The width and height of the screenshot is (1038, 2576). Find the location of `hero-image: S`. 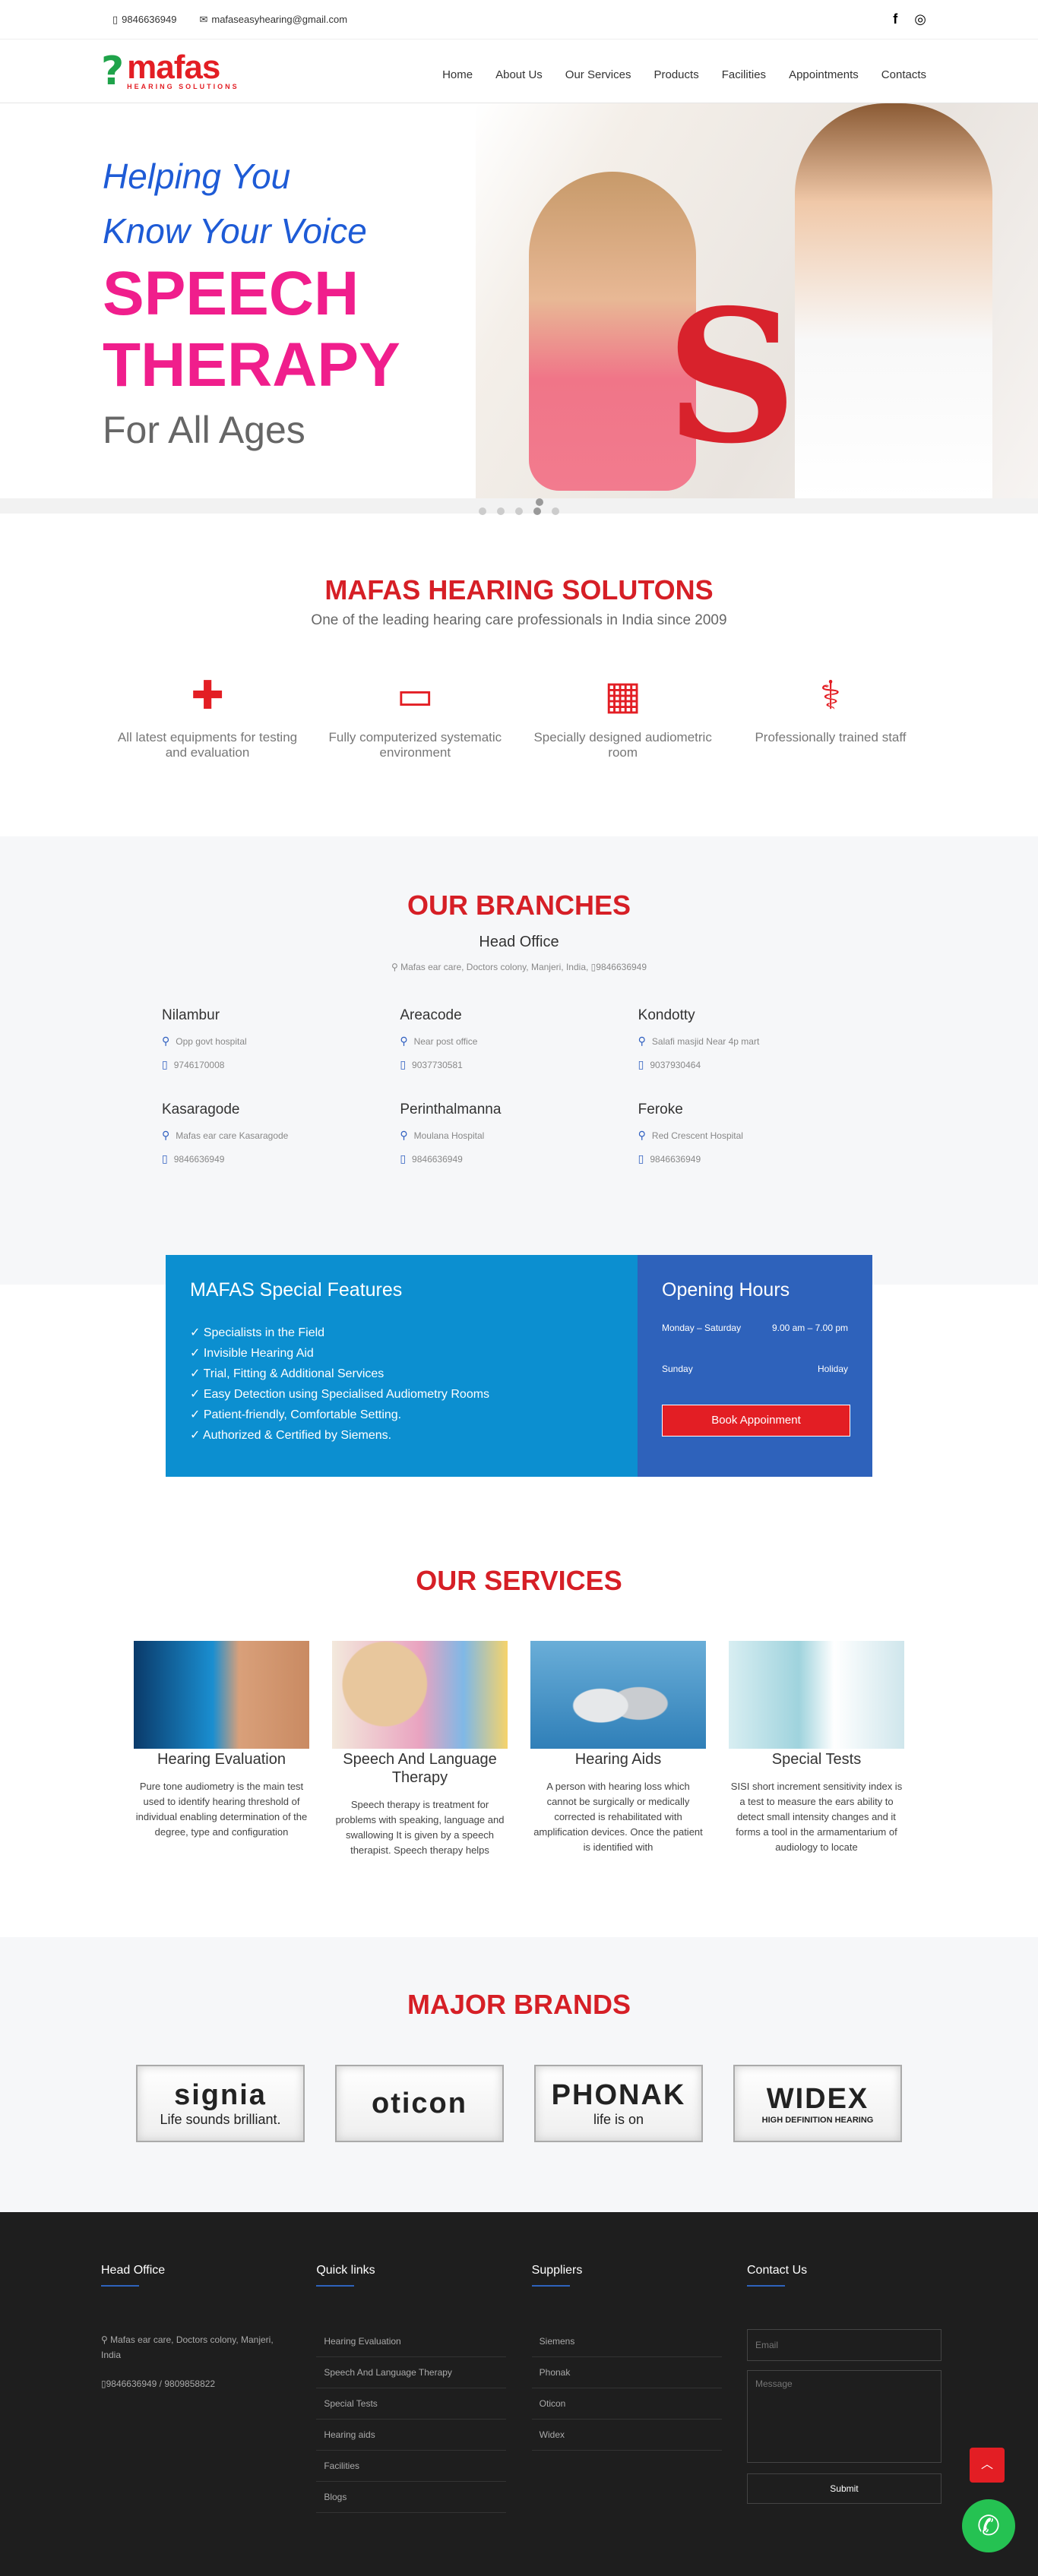

hero-image: S is located at coordinates (757, 300).